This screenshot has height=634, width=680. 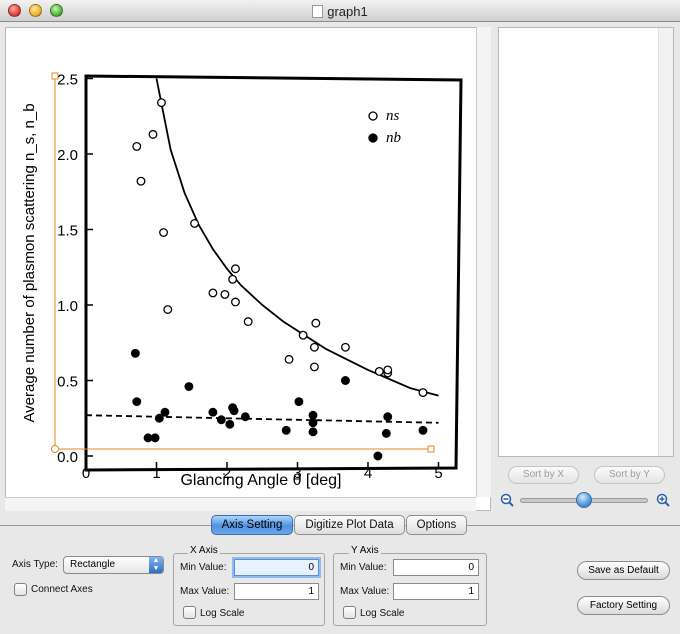 What do you see at coordinates (543, 475) in the screenshot?
I see `sort-by-x-button: Sort by X` at bounding box center [543, 475].